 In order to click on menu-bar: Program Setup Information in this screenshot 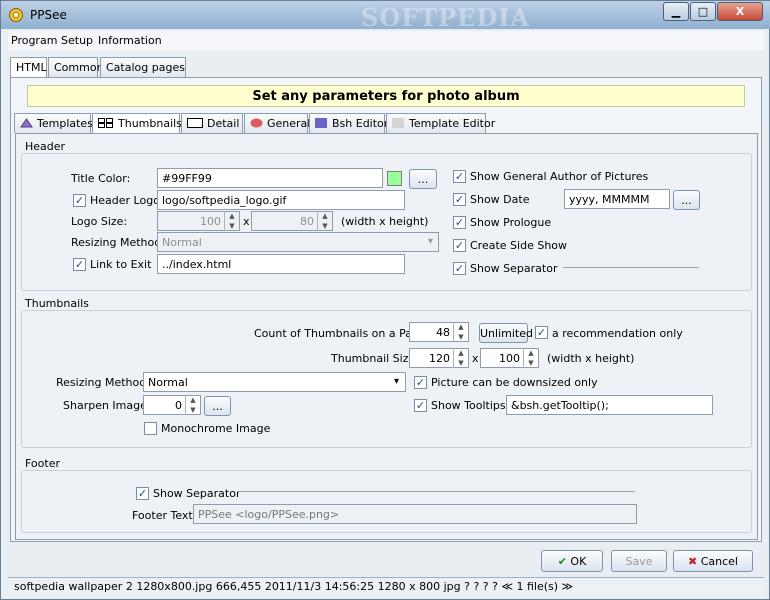, I will do `click(386, 41)`.